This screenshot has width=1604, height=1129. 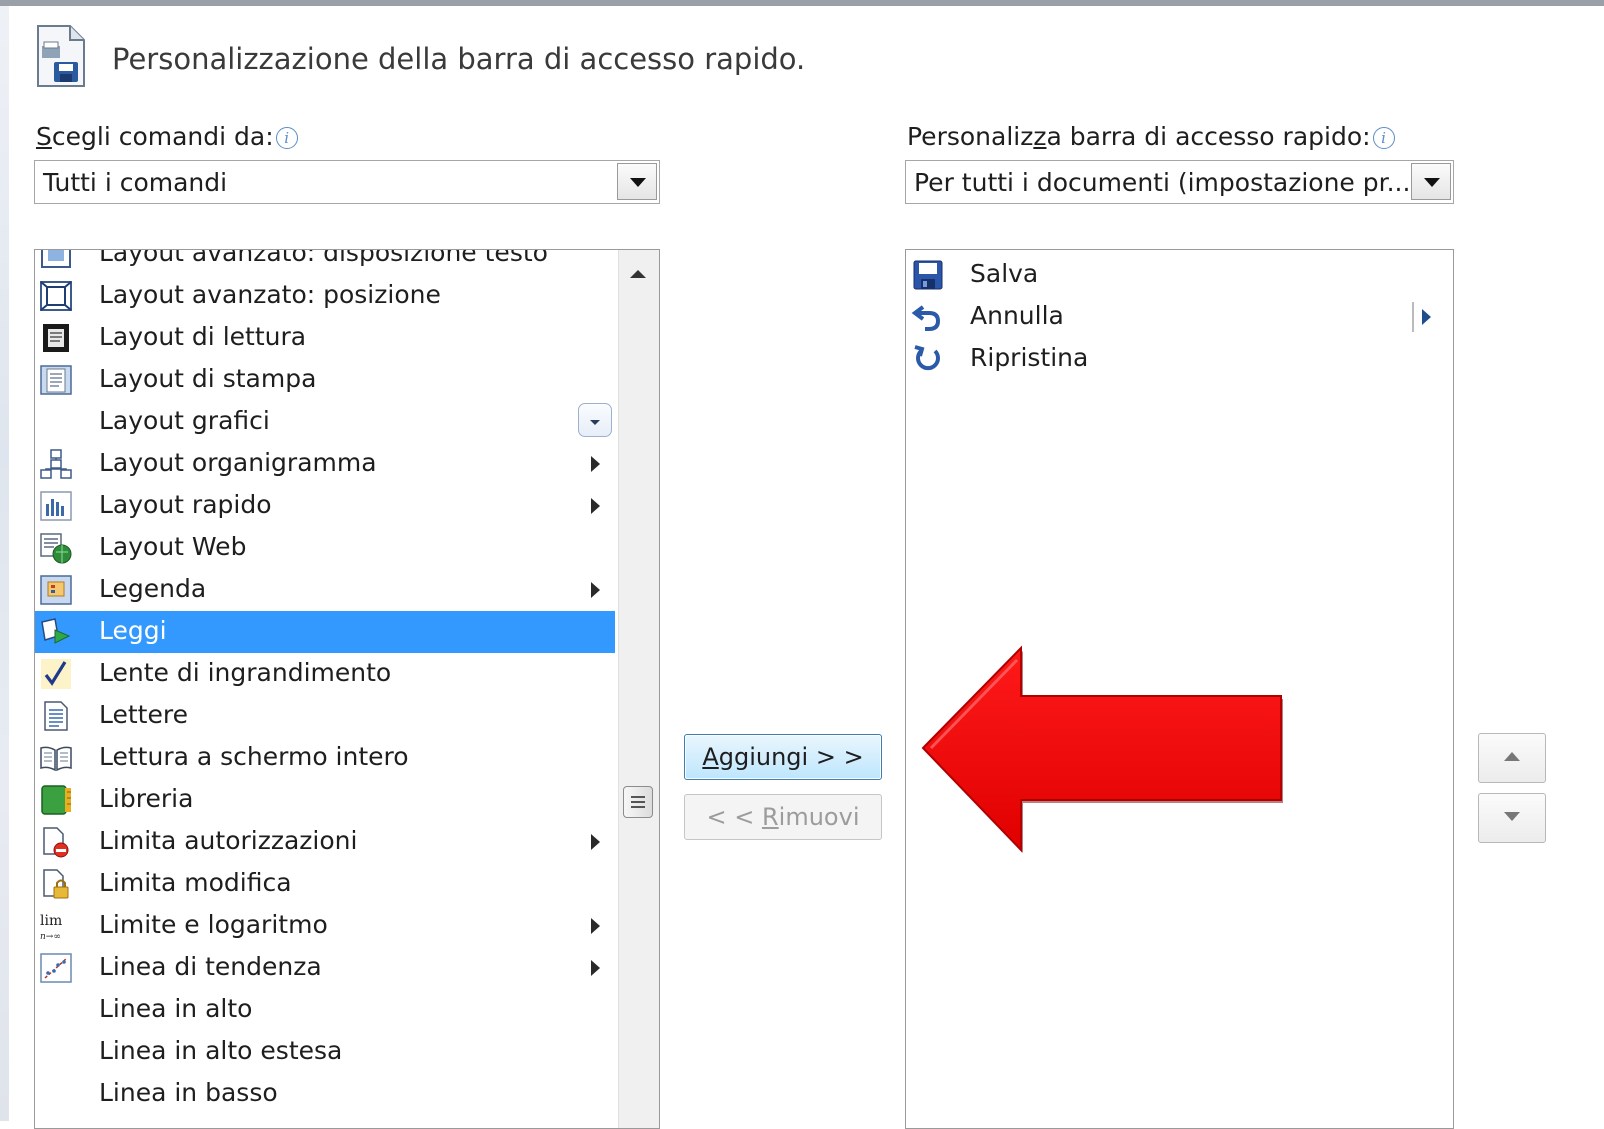 I want to click on customize-toolbar-label: Personalizza barra di accesso rapido: i, so click(x=1151, y=136).